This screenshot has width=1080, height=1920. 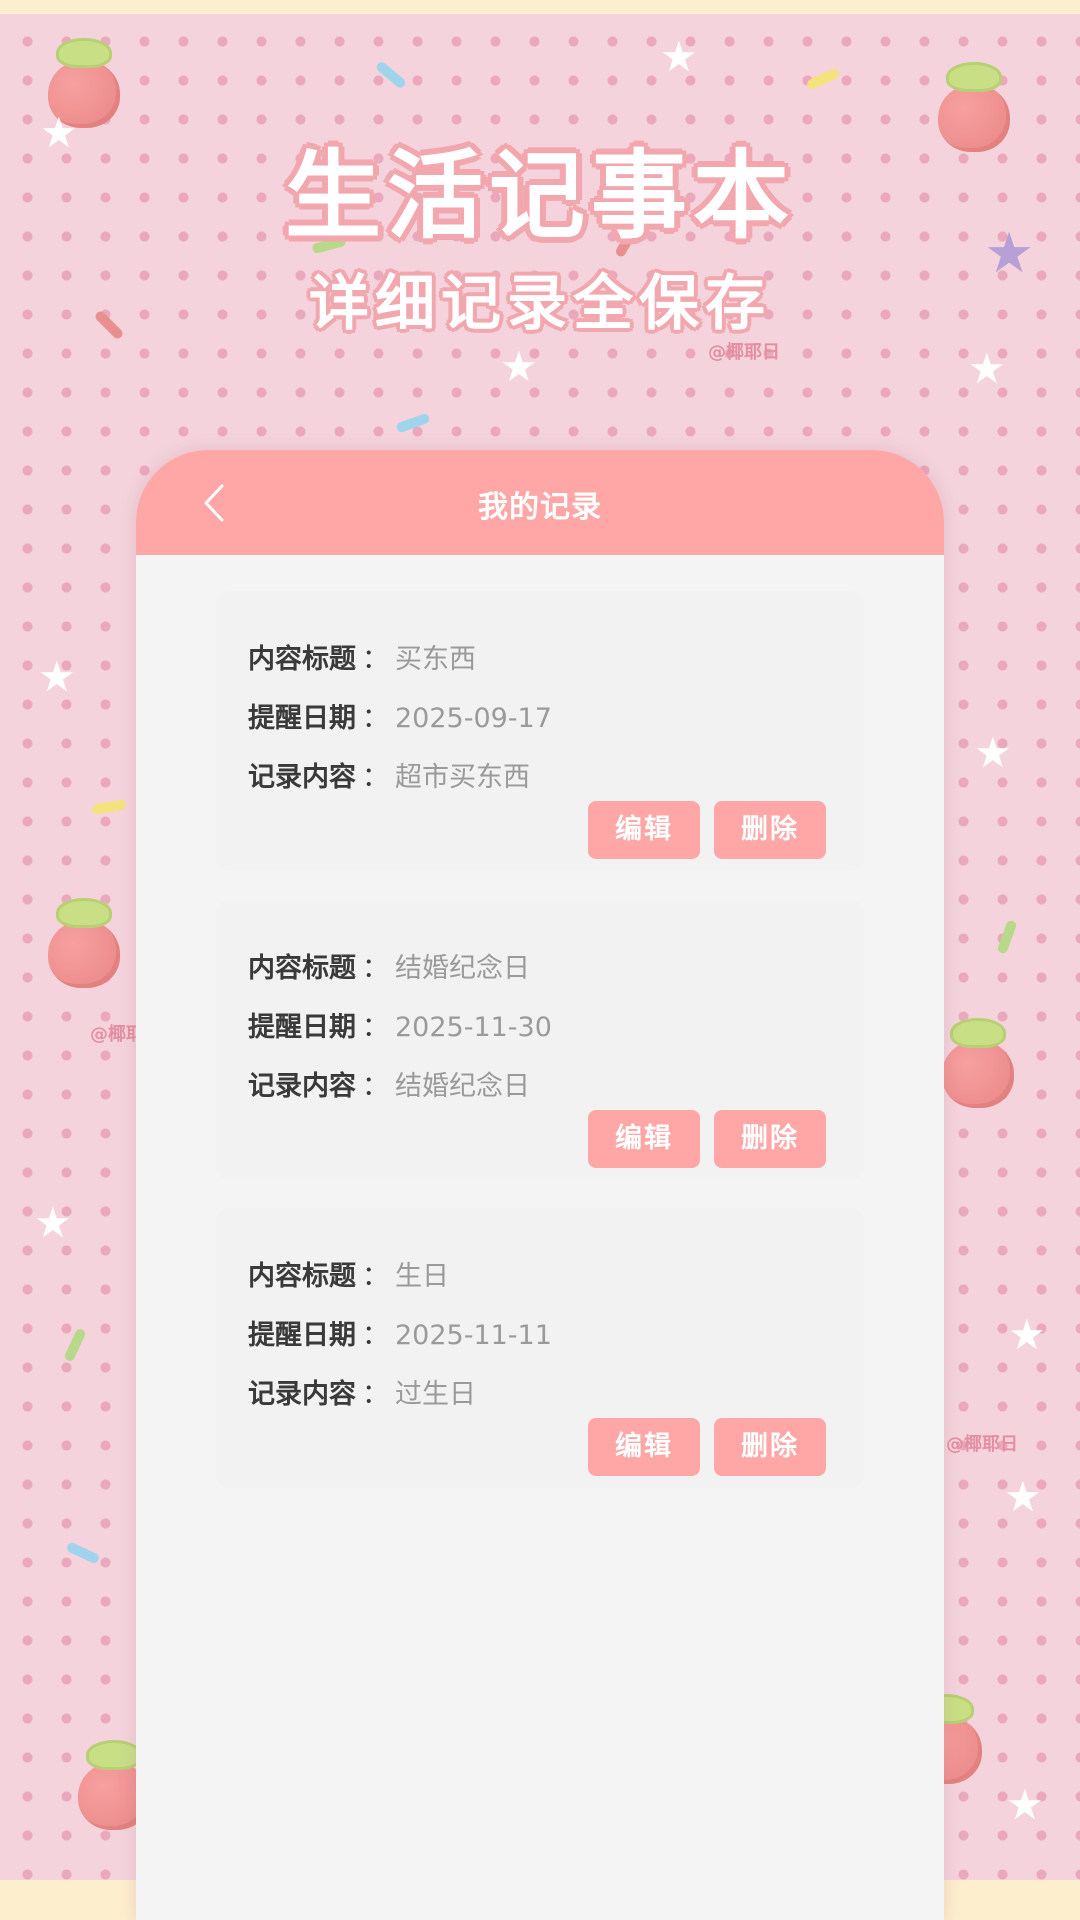 I want to click on record-title-row: 内容标题：生日, so click(x=348, y=1277).